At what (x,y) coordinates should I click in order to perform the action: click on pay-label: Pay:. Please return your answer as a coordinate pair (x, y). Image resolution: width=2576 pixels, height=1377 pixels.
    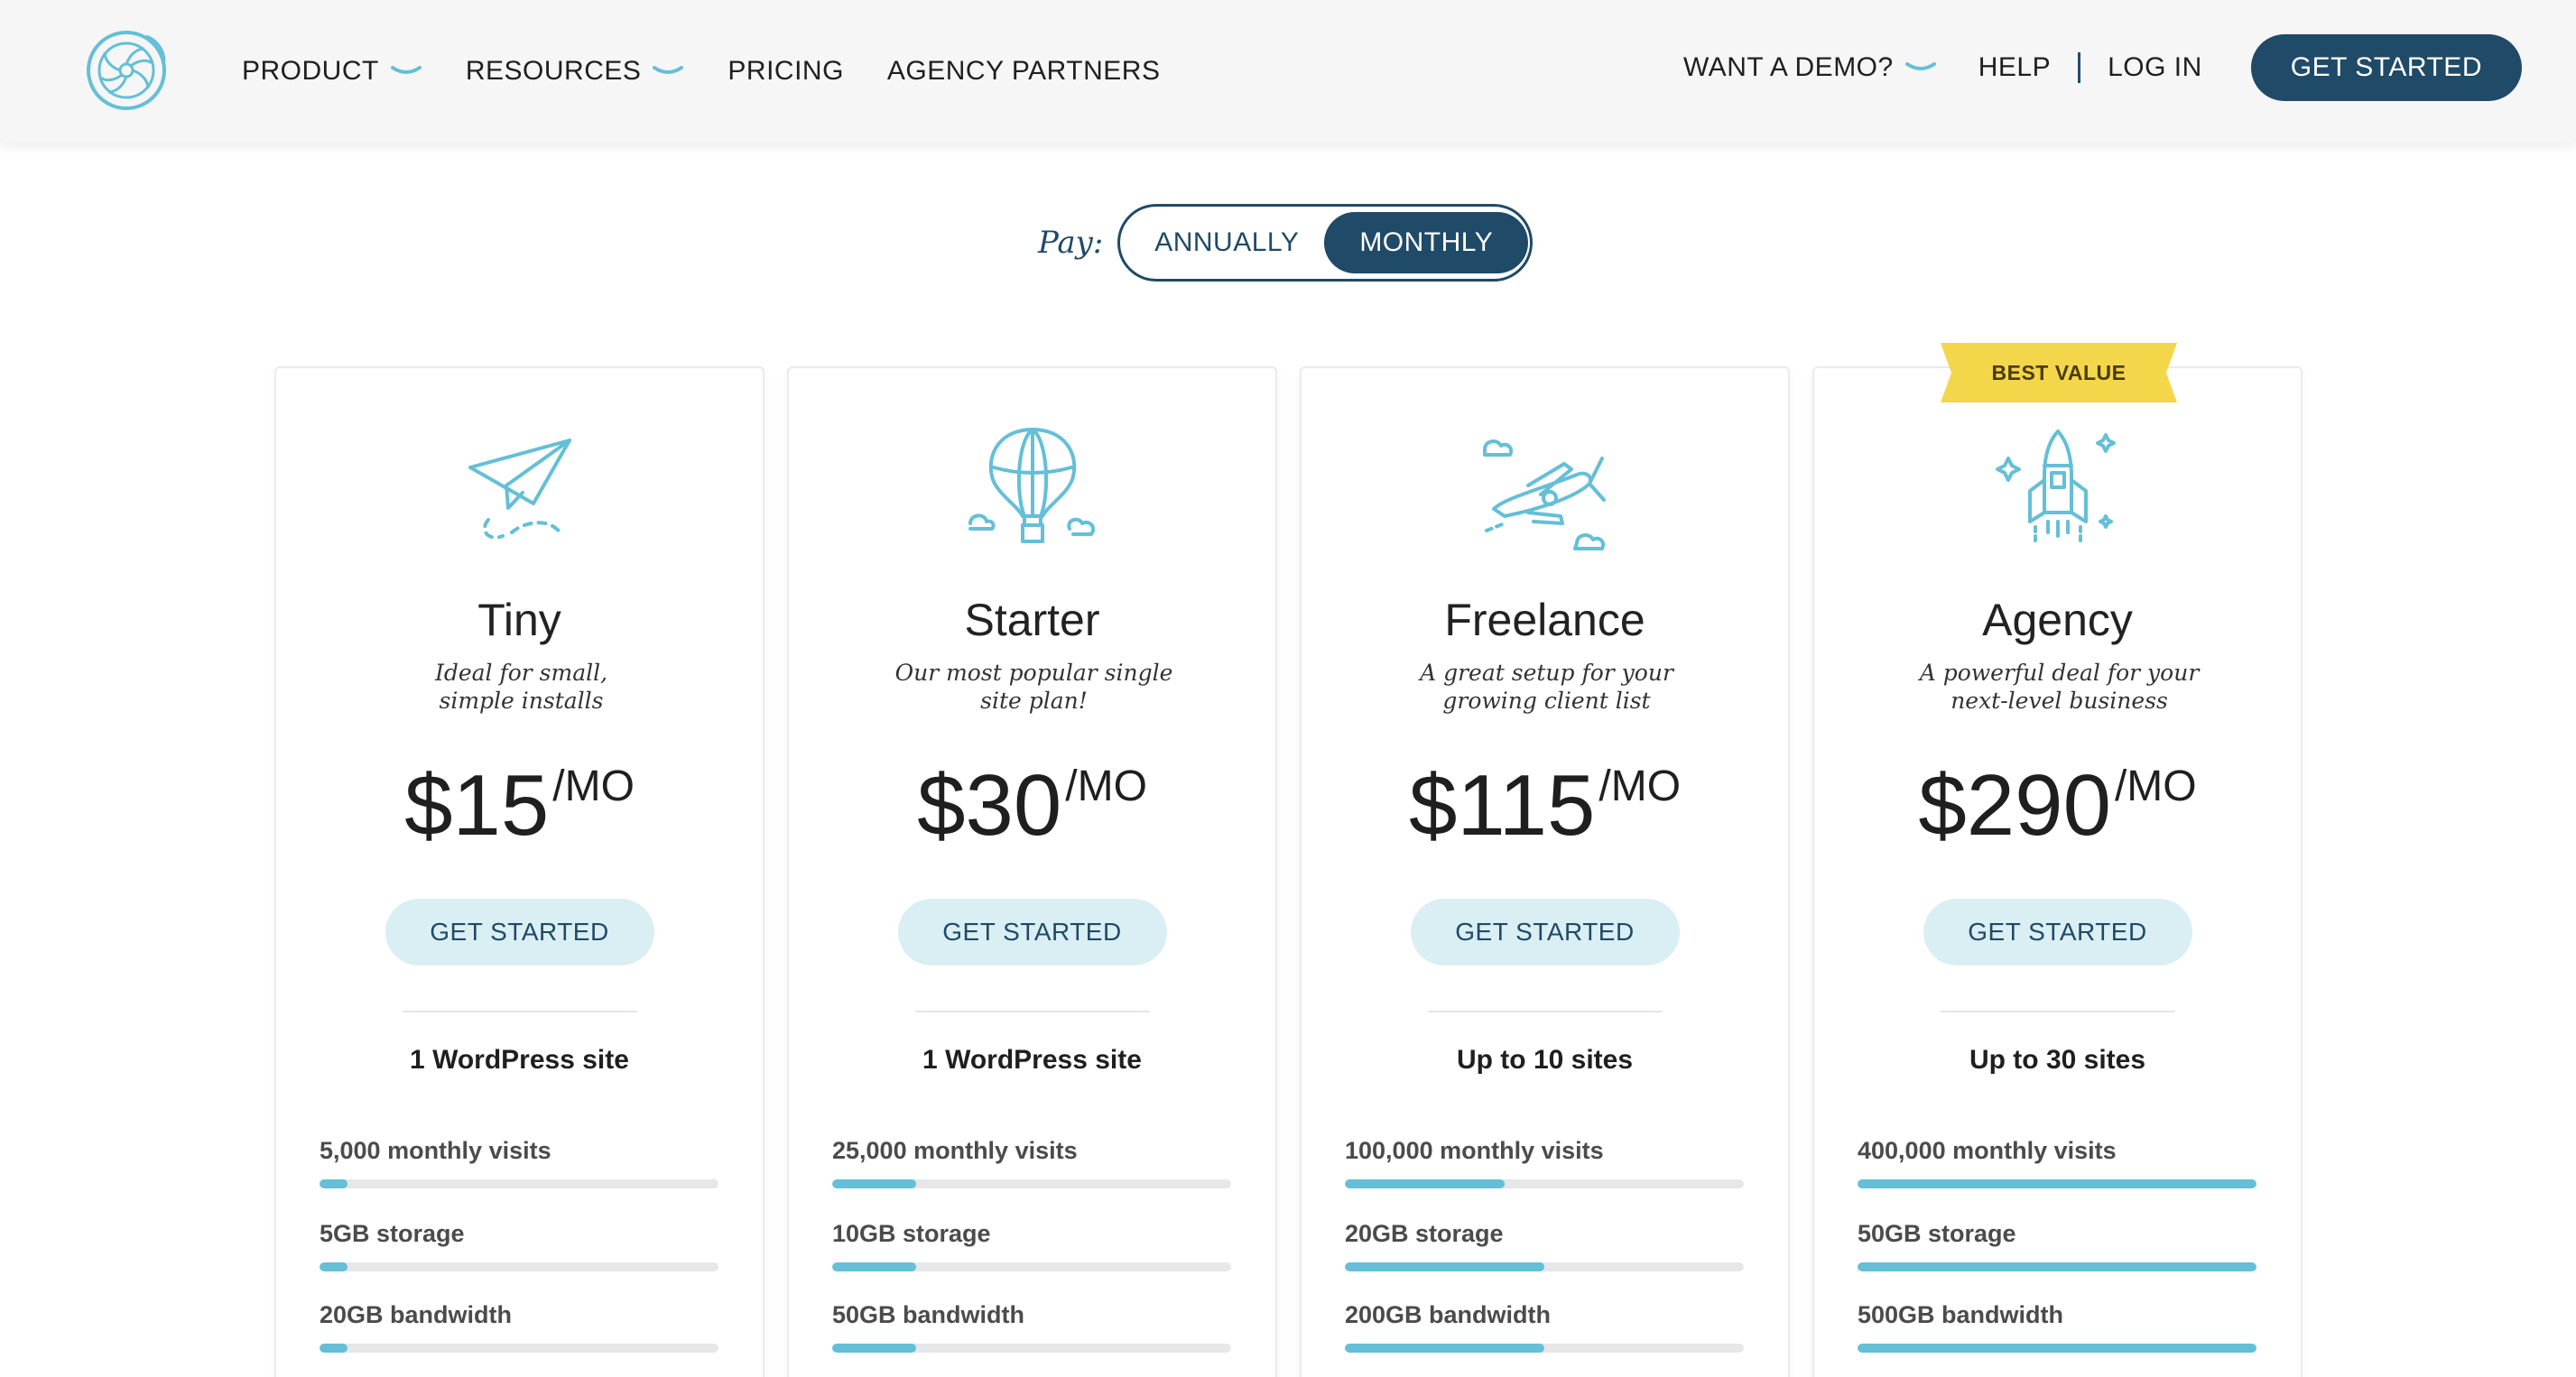
    Looking at the image, I should click on (1071, 243).